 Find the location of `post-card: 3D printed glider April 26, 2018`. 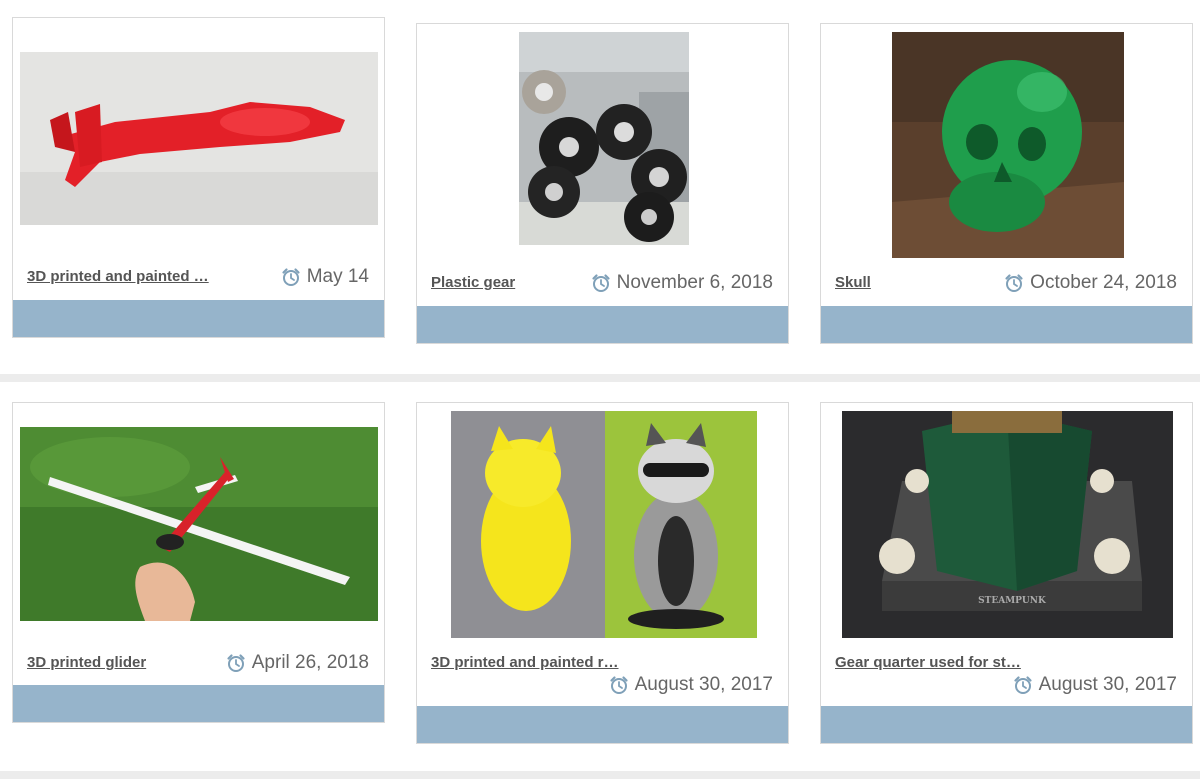

post-card: 3D printed glider April 26, 2018 is located at coordinates (198, 562).